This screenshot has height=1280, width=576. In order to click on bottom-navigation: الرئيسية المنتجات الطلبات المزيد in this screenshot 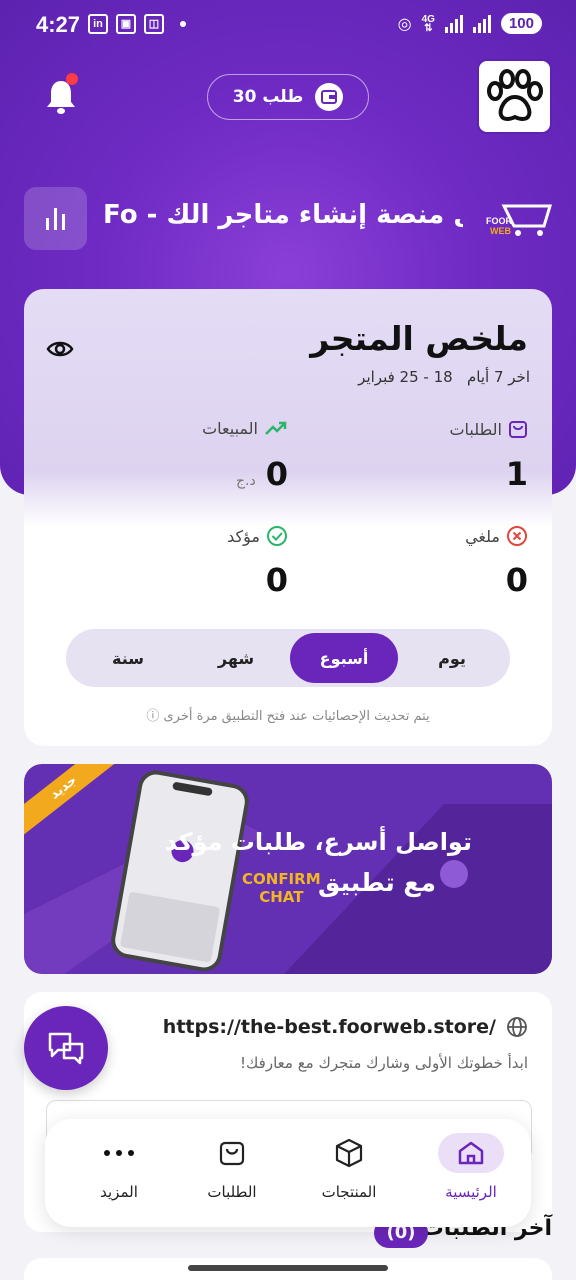, I will do `click(288, 1173)`.